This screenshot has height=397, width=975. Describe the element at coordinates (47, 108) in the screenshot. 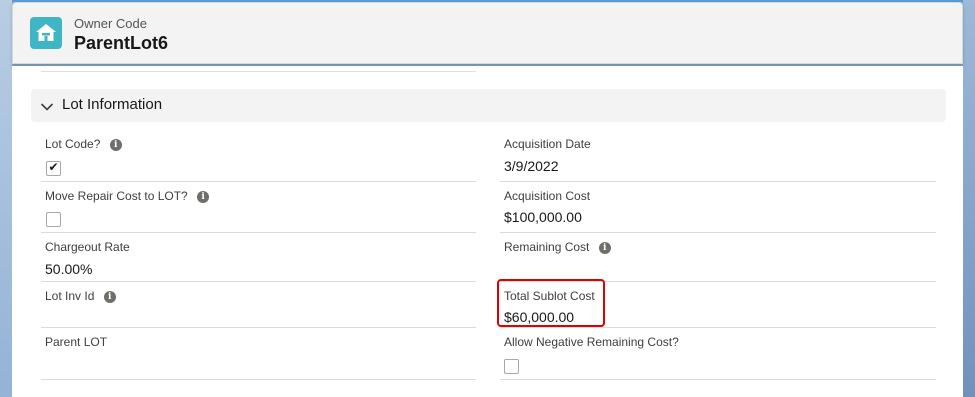

I see `chevron-down-icon` at that location.